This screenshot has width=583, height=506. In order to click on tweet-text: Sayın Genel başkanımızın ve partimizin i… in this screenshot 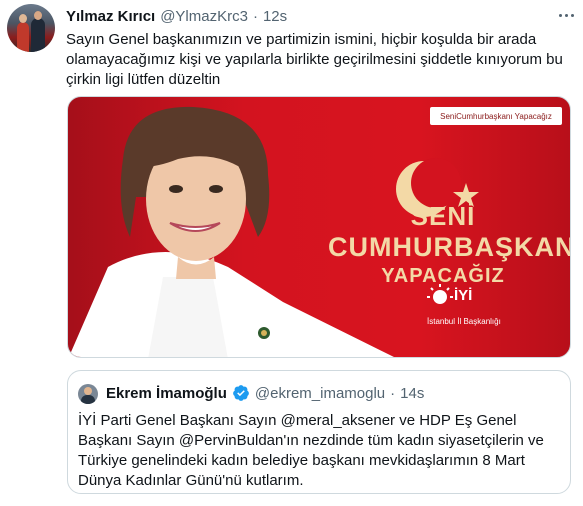, I will do `click(314, 59)`.